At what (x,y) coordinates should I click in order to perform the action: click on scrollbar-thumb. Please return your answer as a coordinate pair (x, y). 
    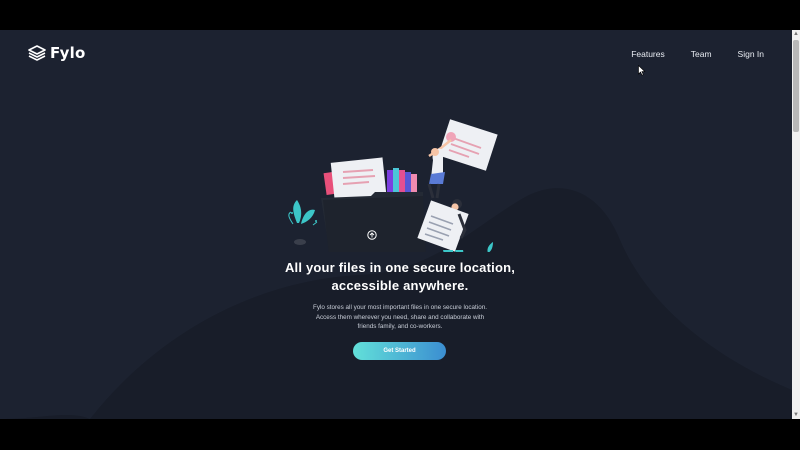
    Looking at the image, I should click on (796, 86).